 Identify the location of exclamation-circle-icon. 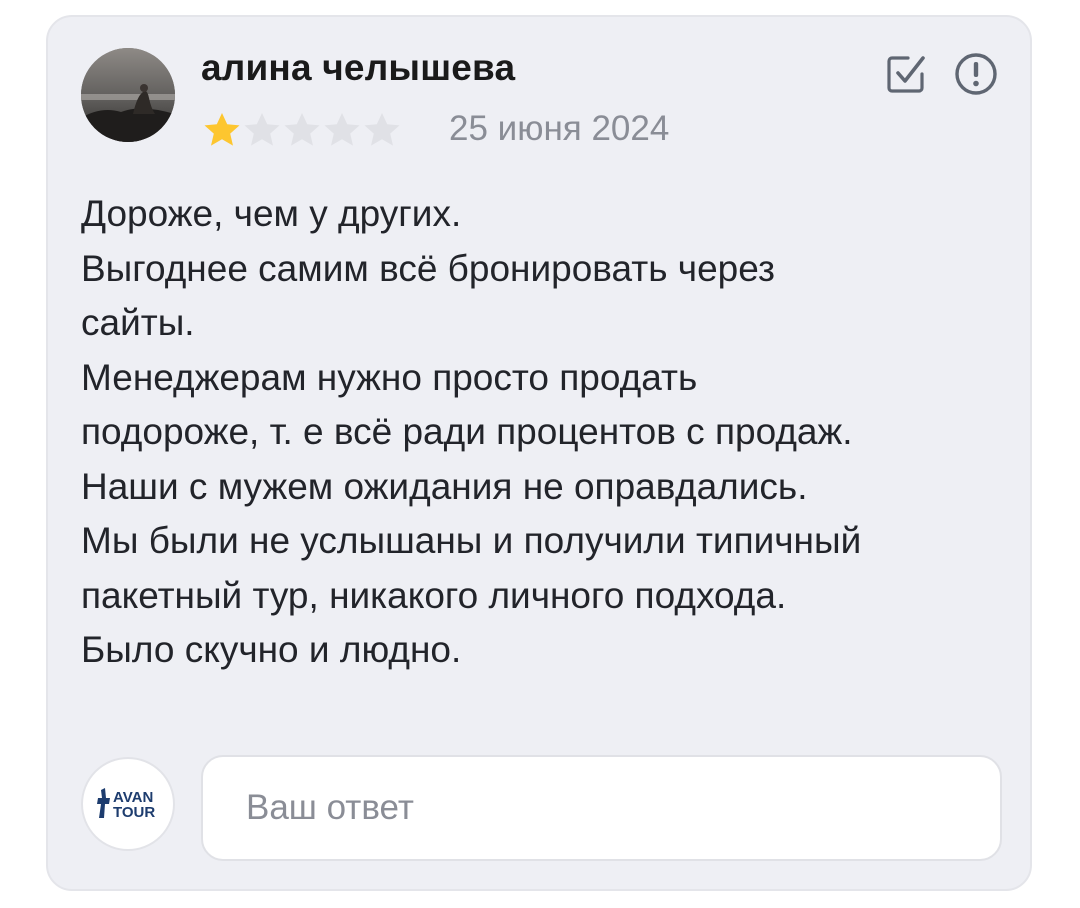
(976, 74).